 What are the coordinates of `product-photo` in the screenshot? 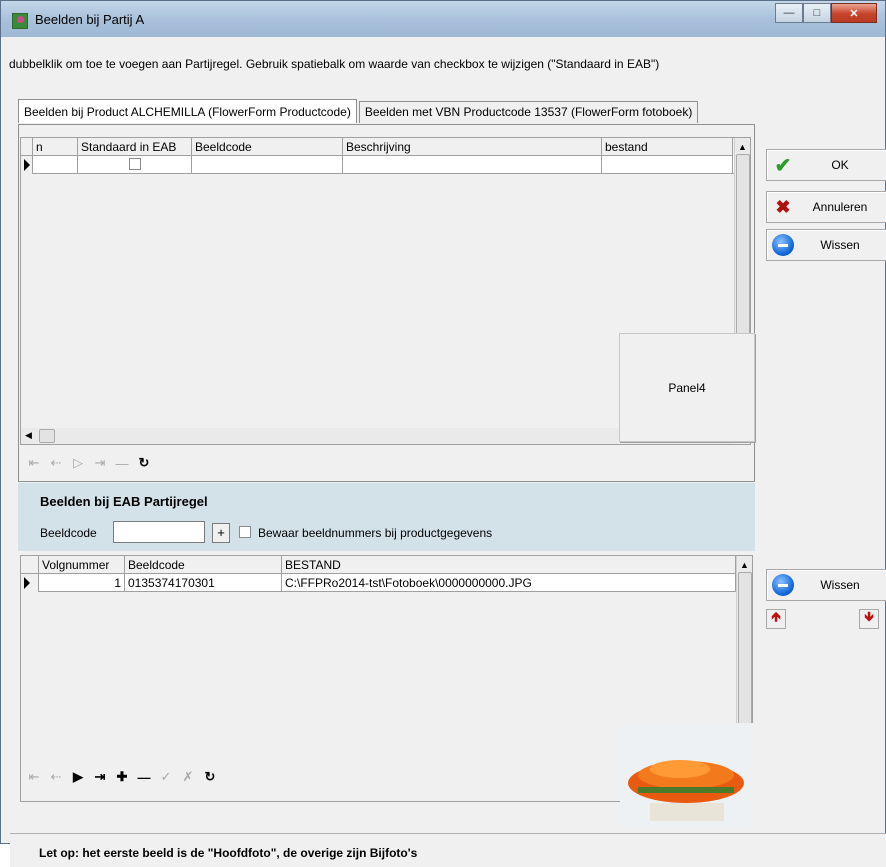 It's located at (687, 776).